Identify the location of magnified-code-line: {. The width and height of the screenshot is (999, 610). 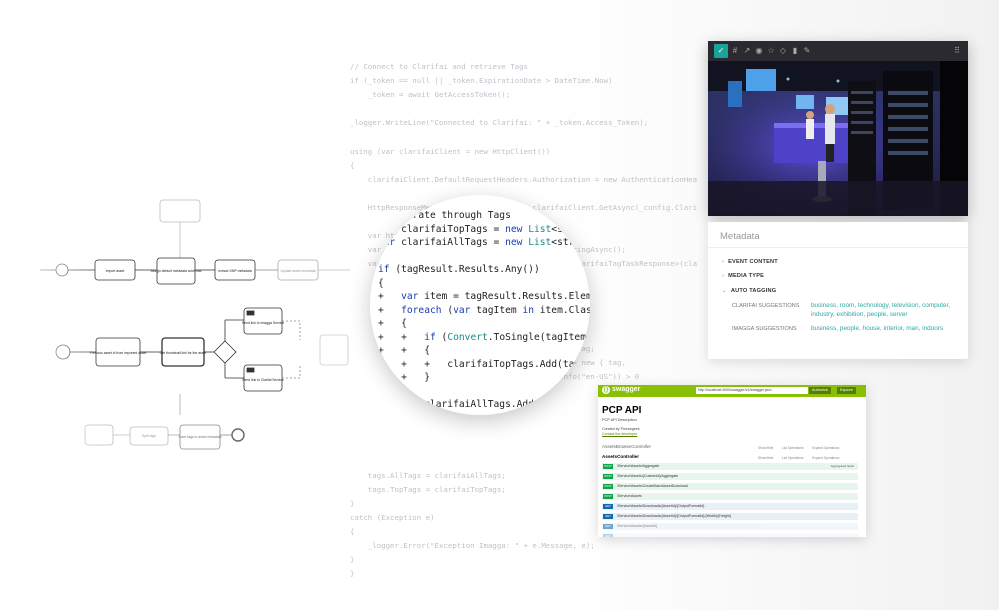
(381, 283).